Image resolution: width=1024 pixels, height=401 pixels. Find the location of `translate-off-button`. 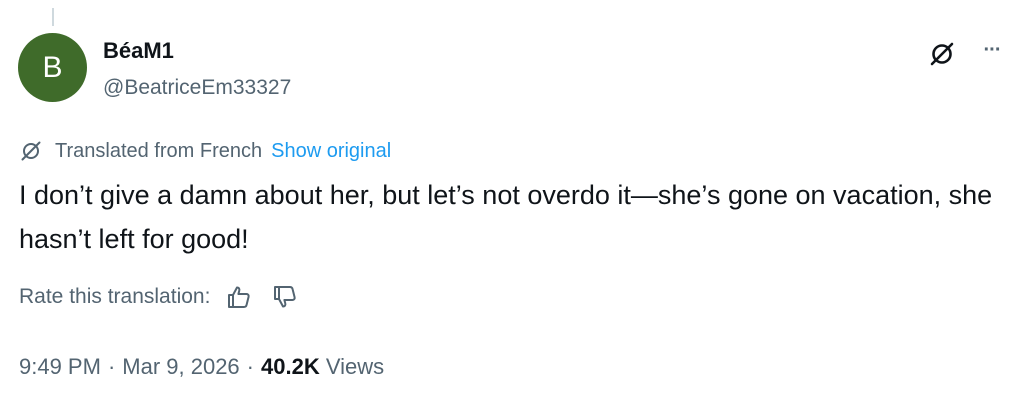

translate-off-button is located at coordinates (942, 54).